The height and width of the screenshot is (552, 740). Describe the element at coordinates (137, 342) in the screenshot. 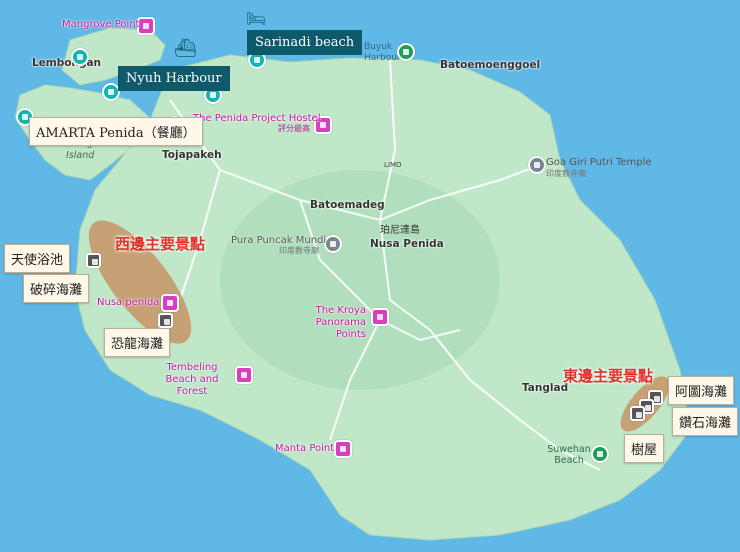

I see `callout-kelingking: 恐龍海灘` at that location.